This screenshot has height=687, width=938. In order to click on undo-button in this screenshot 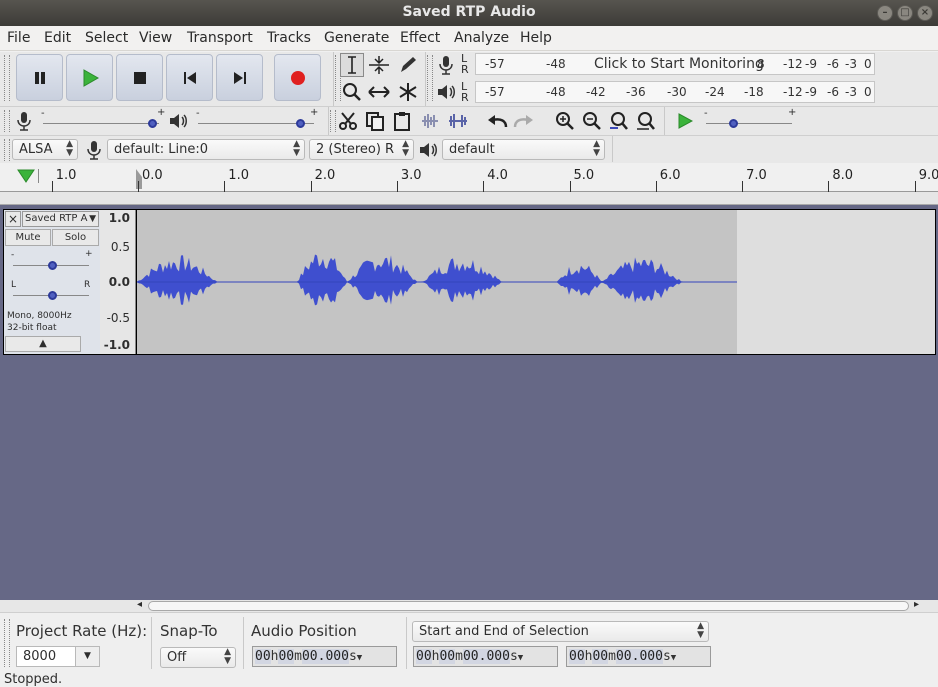, I will do `click(497, 121)`.